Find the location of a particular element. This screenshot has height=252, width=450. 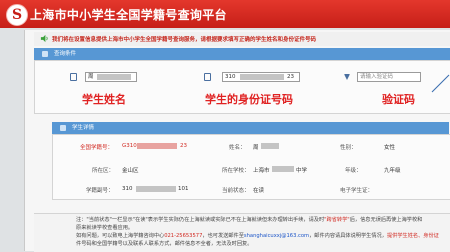

local-id-suffix: 101 is located at coordinates (183, 189).